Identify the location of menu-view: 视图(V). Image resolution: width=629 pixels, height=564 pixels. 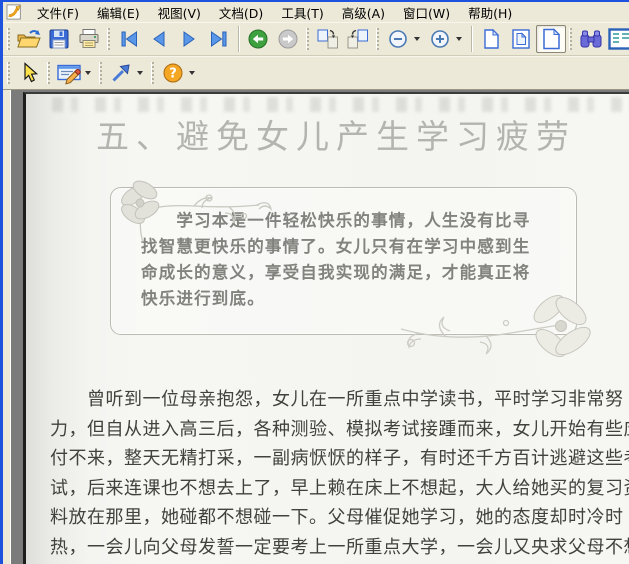
(179, 13).